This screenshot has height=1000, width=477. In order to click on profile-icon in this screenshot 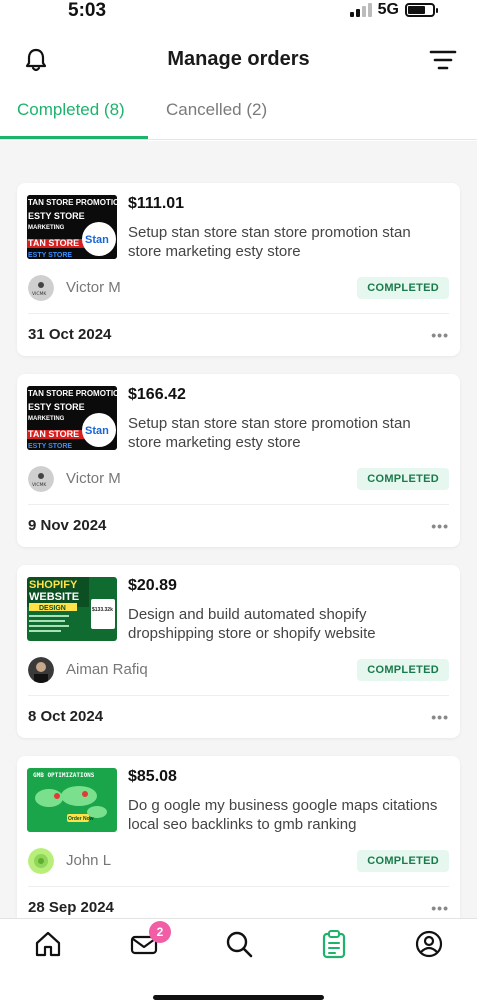, I will do `click(429, 944)`.